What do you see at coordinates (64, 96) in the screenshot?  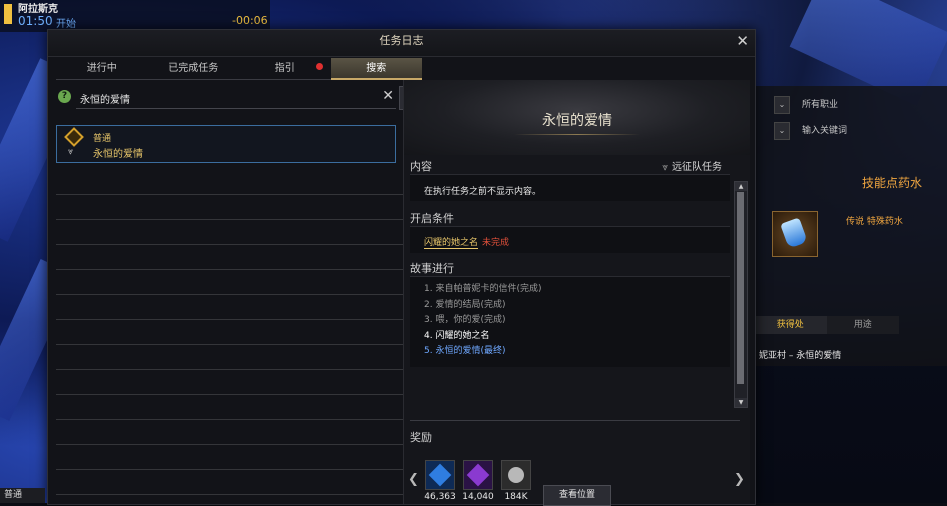 I see `help-icon: ?` at bounding box center [64, 96].